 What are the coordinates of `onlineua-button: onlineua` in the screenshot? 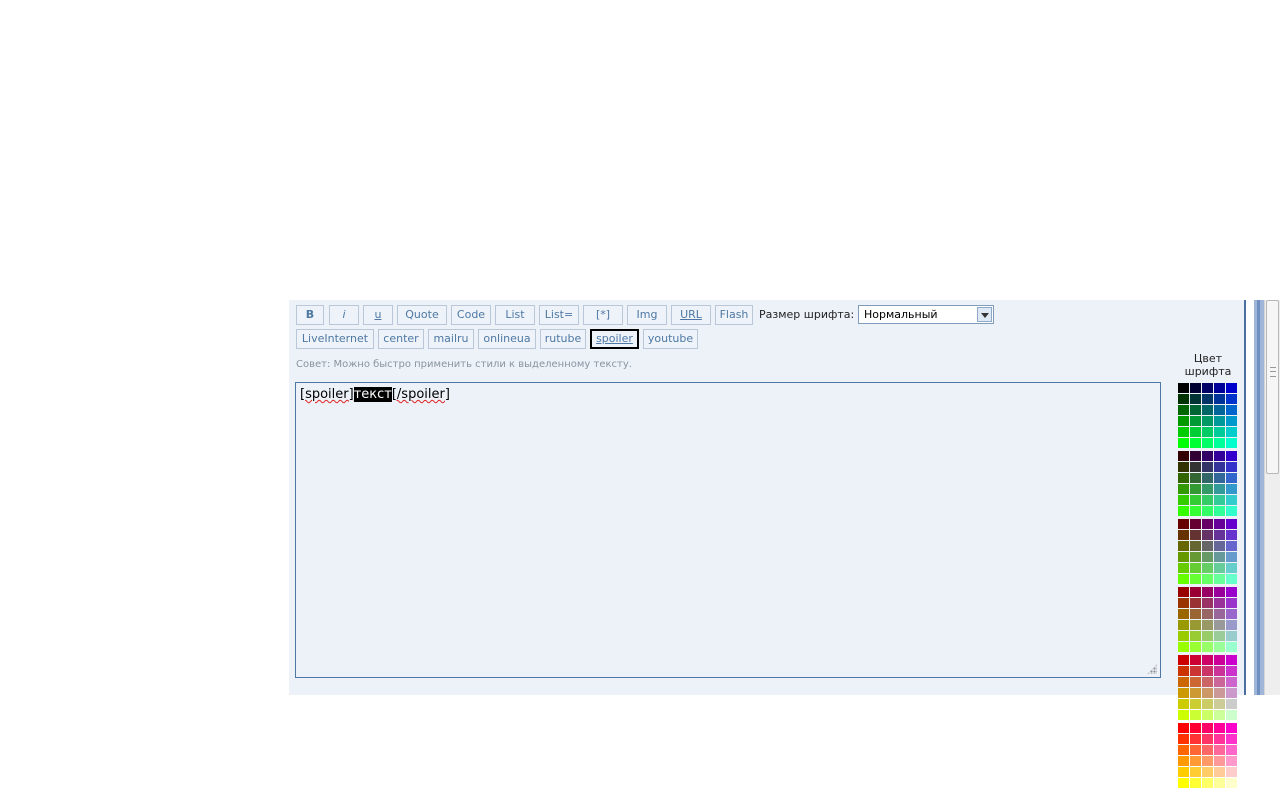 It's located at (507, 339).